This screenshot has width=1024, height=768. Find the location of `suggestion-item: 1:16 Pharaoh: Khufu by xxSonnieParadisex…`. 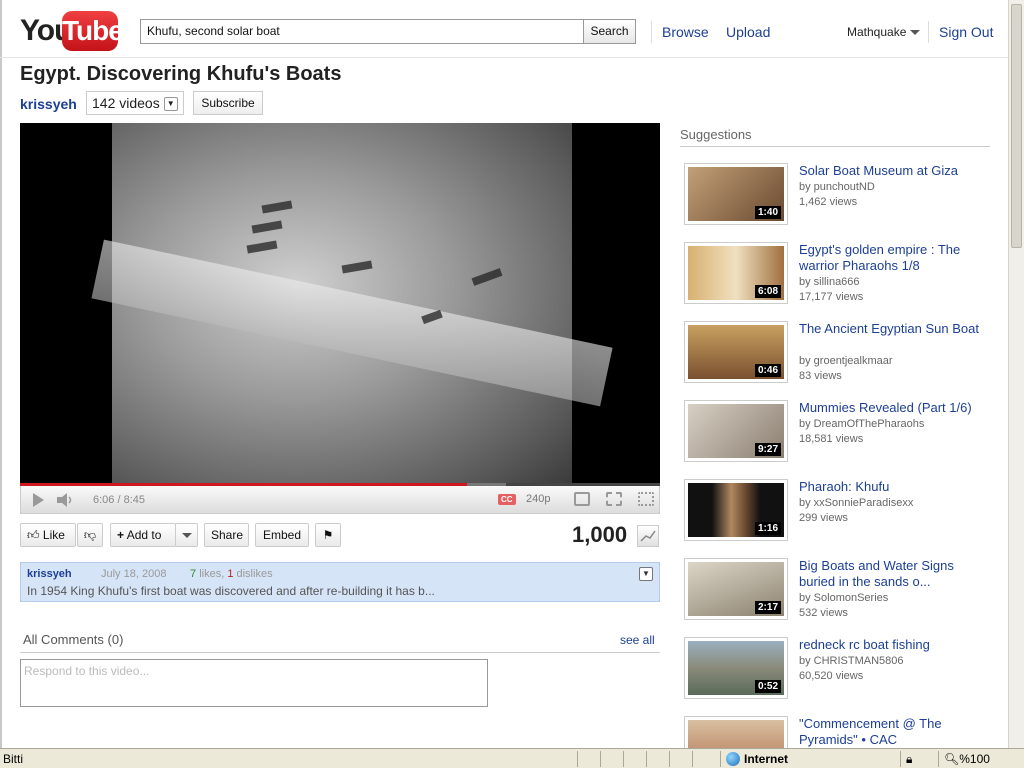

suggestion-item: 1:16 Pharaoh: Khufu by xxSonnieParadisex… is located at coordinates (839, 512).